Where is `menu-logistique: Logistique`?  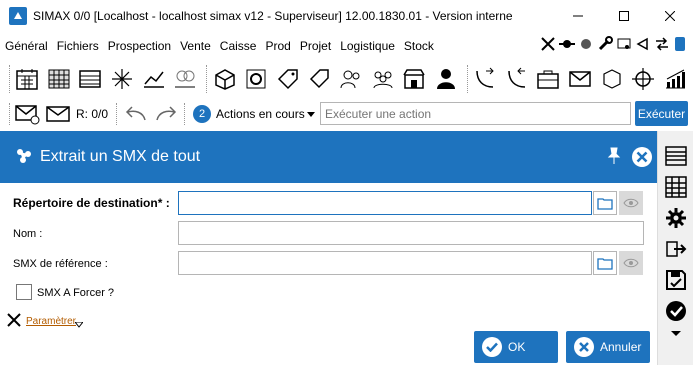 menu-logistique: Logistique is located at coordinates (367, 46).